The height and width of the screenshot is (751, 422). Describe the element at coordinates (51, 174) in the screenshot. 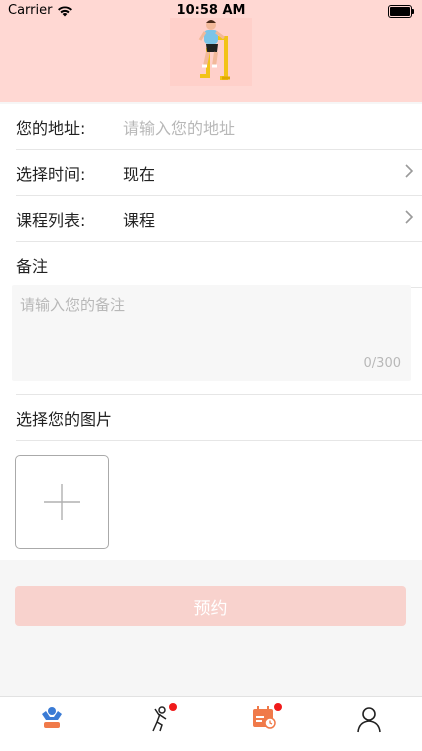

I see `time-label: 选择时间:` at that location.